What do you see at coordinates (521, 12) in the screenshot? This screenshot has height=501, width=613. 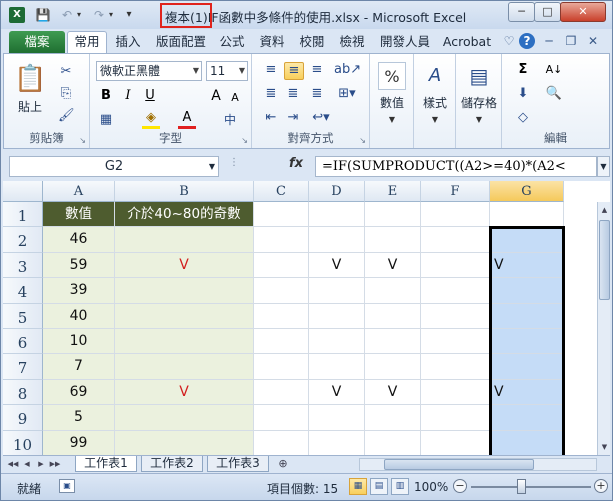 I see `minimize-button: ─` at bounding box center [521, 12].